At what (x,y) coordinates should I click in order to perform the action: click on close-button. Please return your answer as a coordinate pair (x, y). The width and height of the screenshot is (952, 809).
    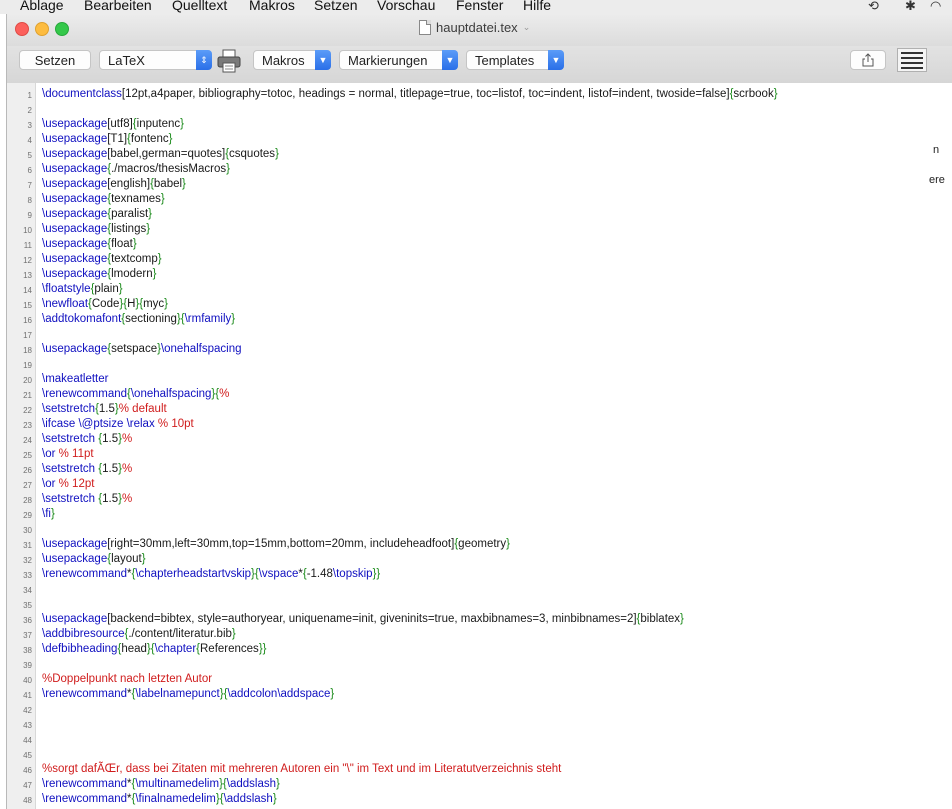
    Looking at the image, I should click on (22, 29).